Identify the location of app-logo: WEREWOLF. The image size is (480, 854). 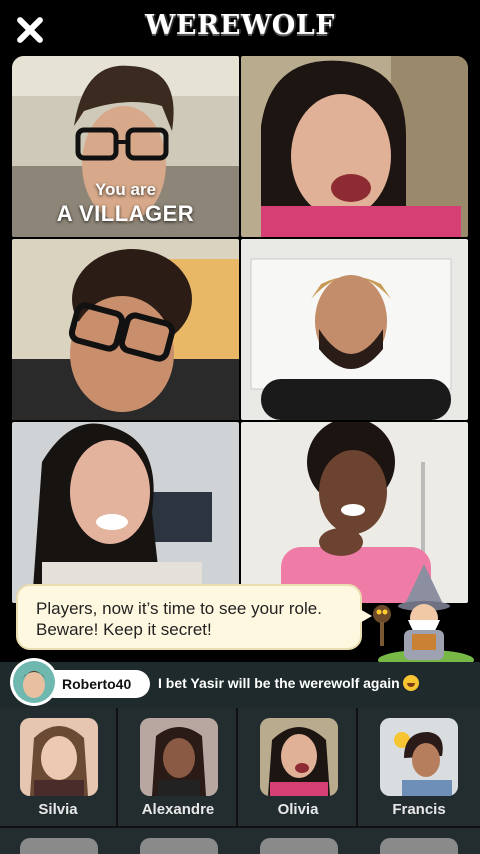
(240, 25).